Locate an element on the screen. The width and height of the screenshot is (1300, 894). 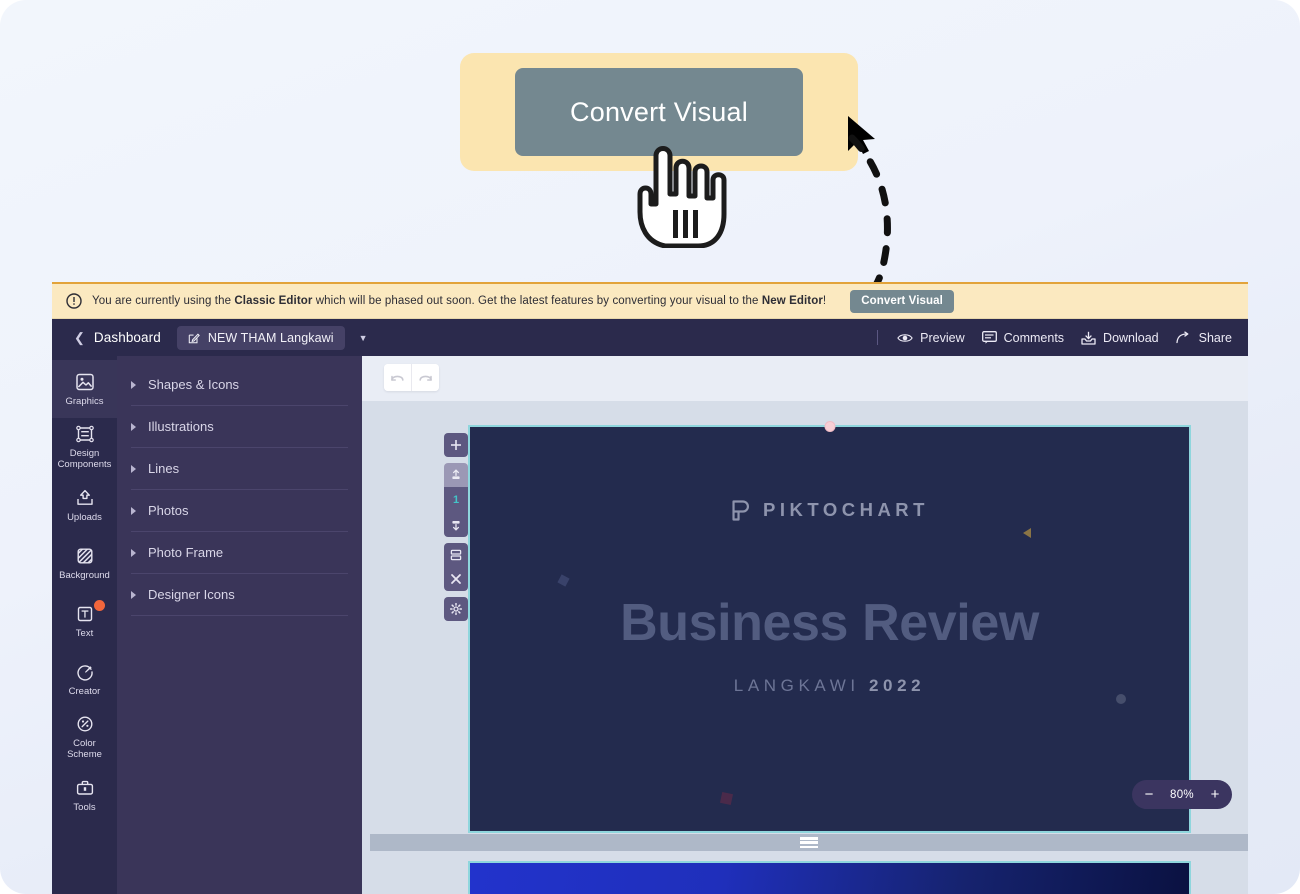
panel-row-label: Shapes & Icons is located at coordinates (194, 384).